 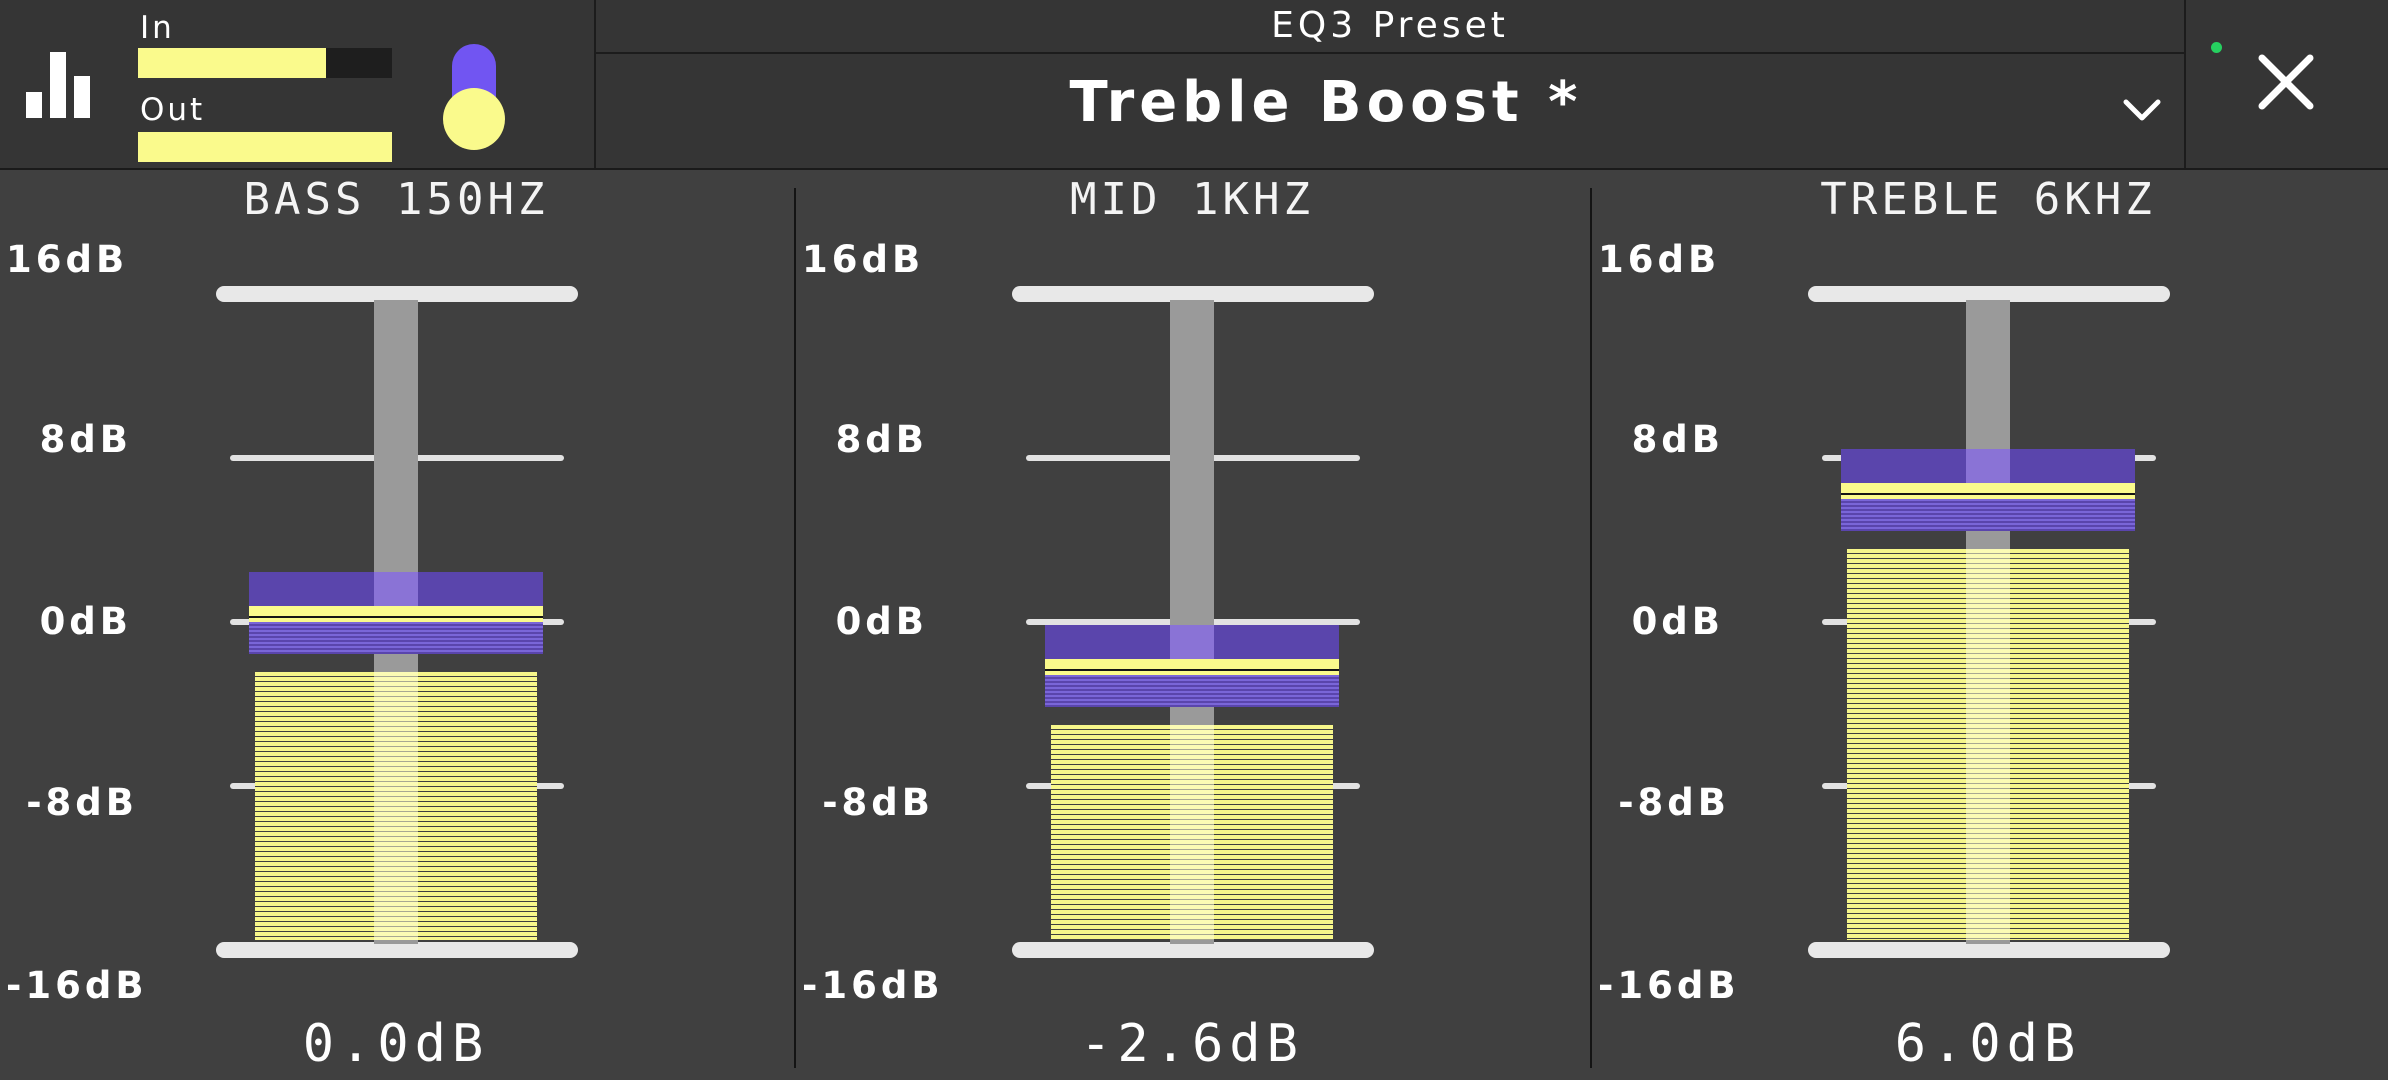 I want to click on input-level-fill, so click(x=232, y=63).